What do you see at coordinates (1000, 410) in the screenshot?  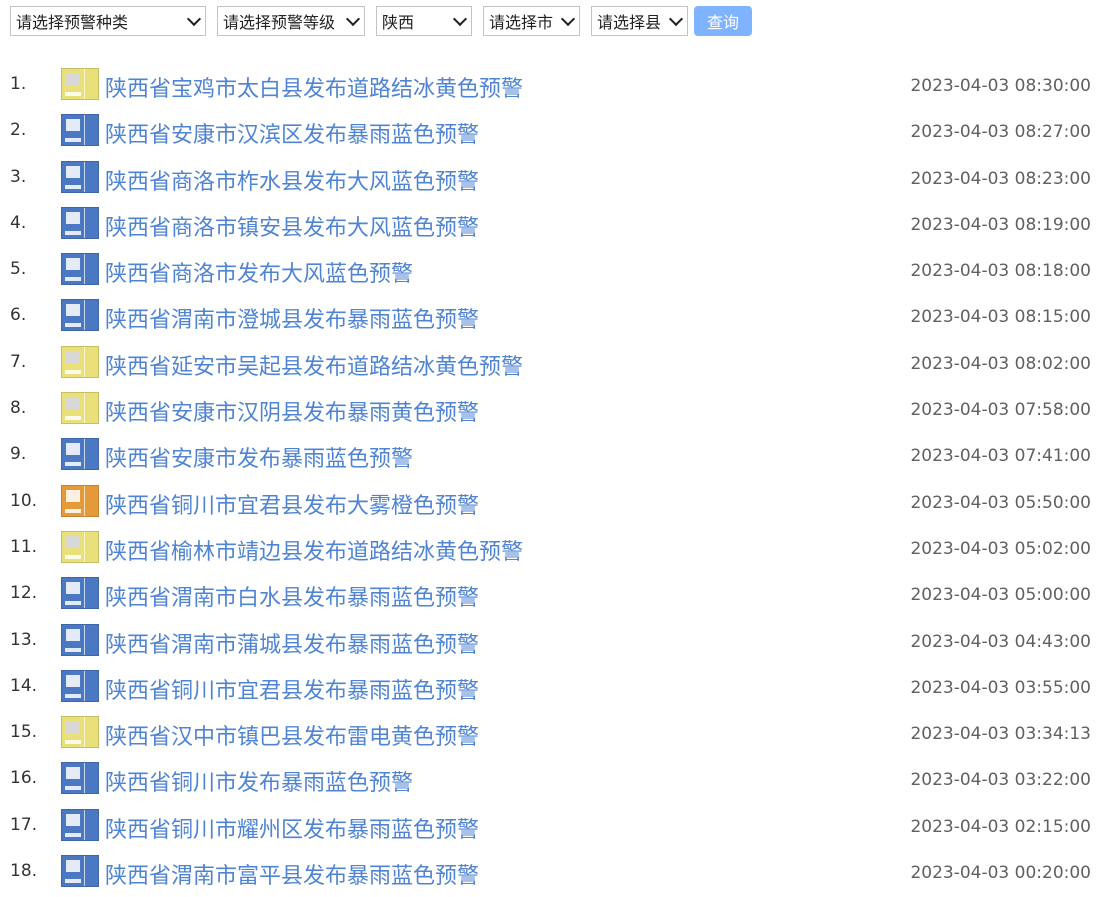 I see `alert-time: 2023-04-03 07:58:00` at bounding box center [1000, 410].